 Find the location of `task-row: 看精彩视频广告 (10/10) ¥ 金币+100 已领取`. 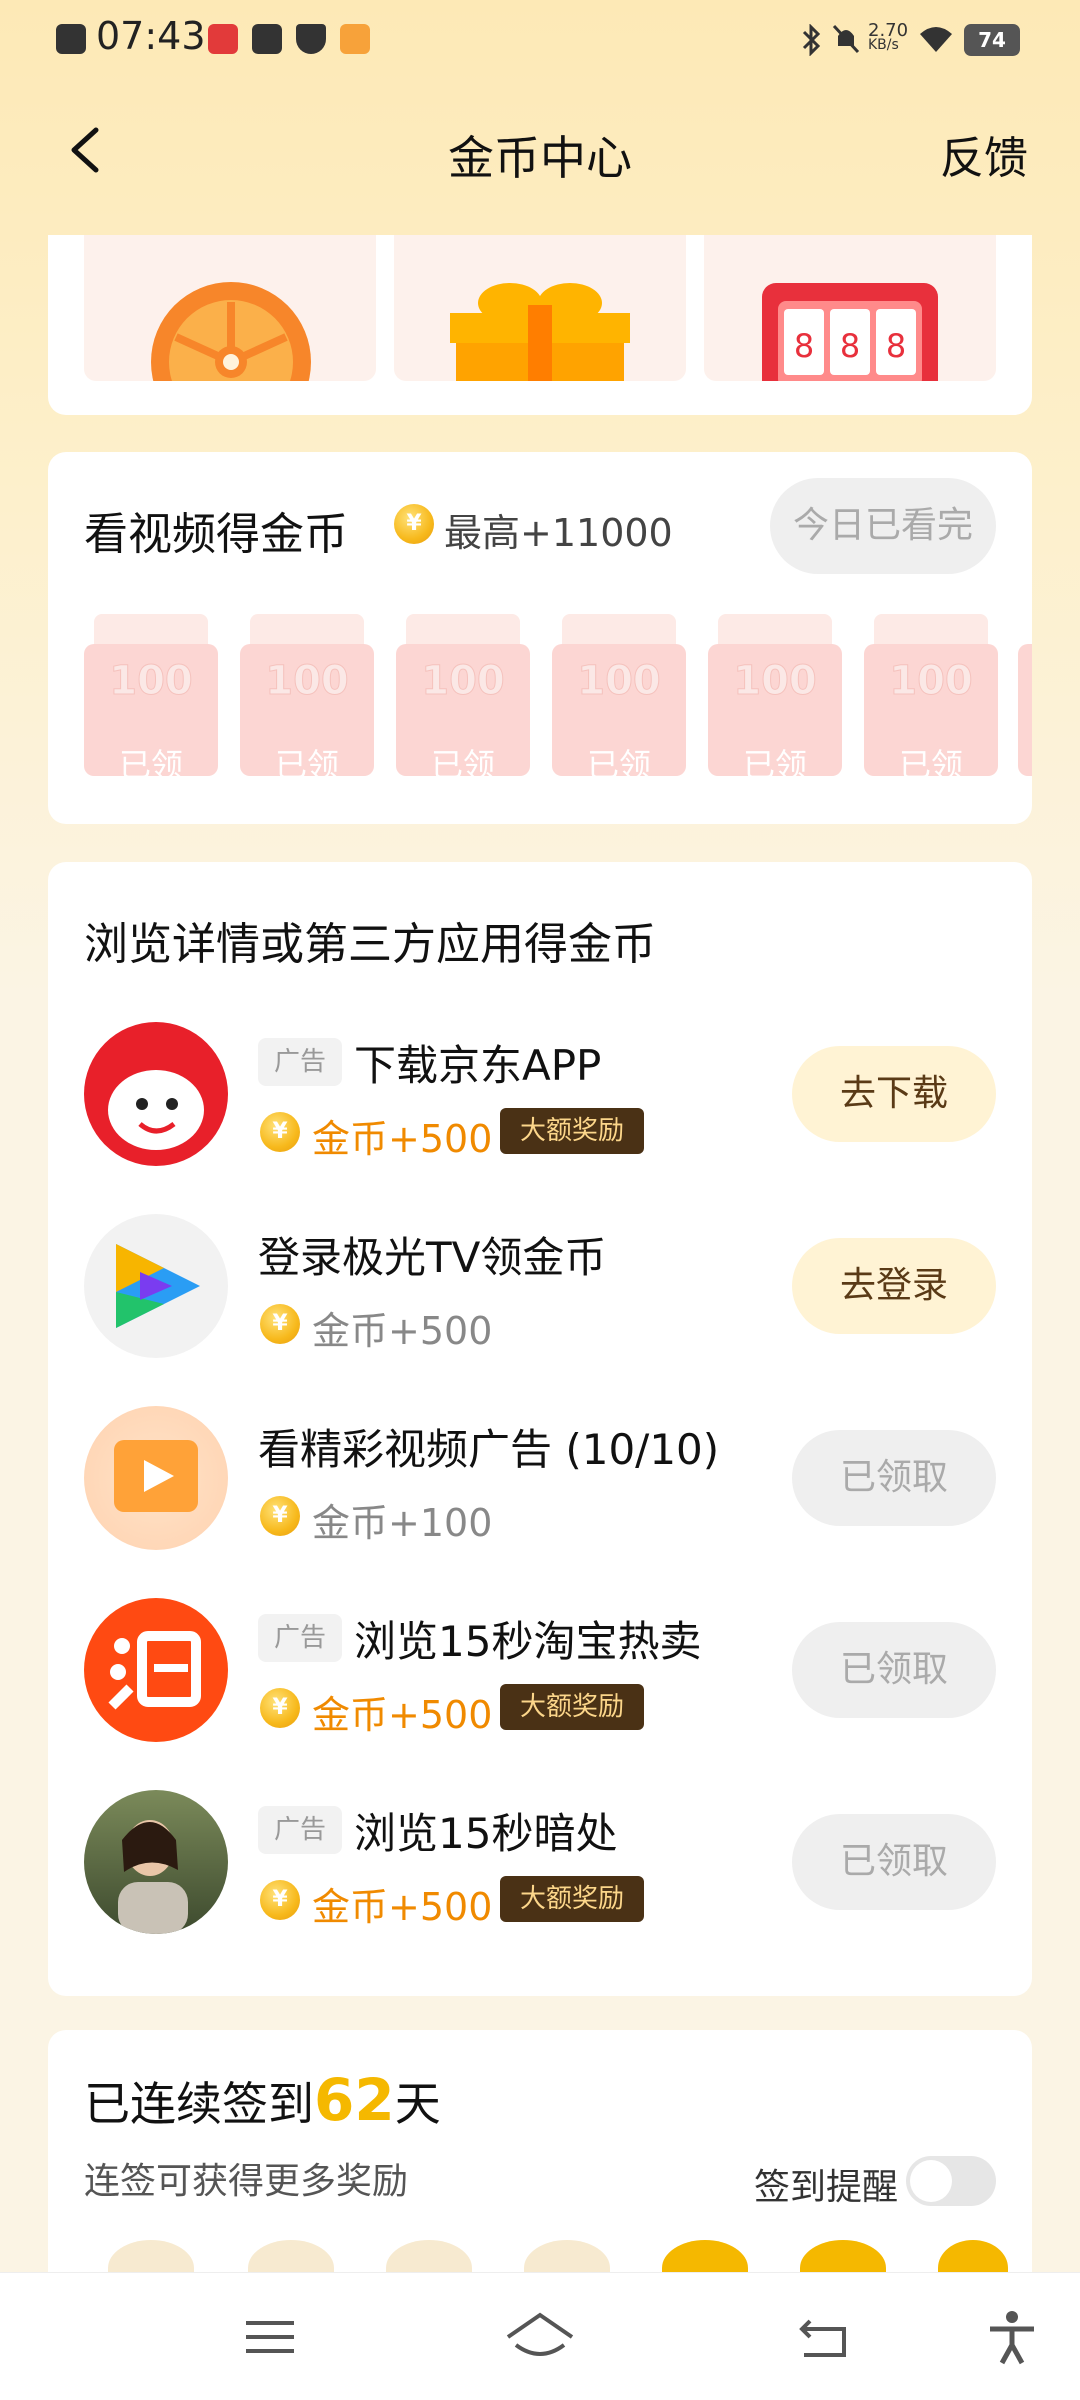

task-row: 看精彩视频广告 (10/10) ¥ 金币+100 已领取 is located at coordinates (540, 1481).